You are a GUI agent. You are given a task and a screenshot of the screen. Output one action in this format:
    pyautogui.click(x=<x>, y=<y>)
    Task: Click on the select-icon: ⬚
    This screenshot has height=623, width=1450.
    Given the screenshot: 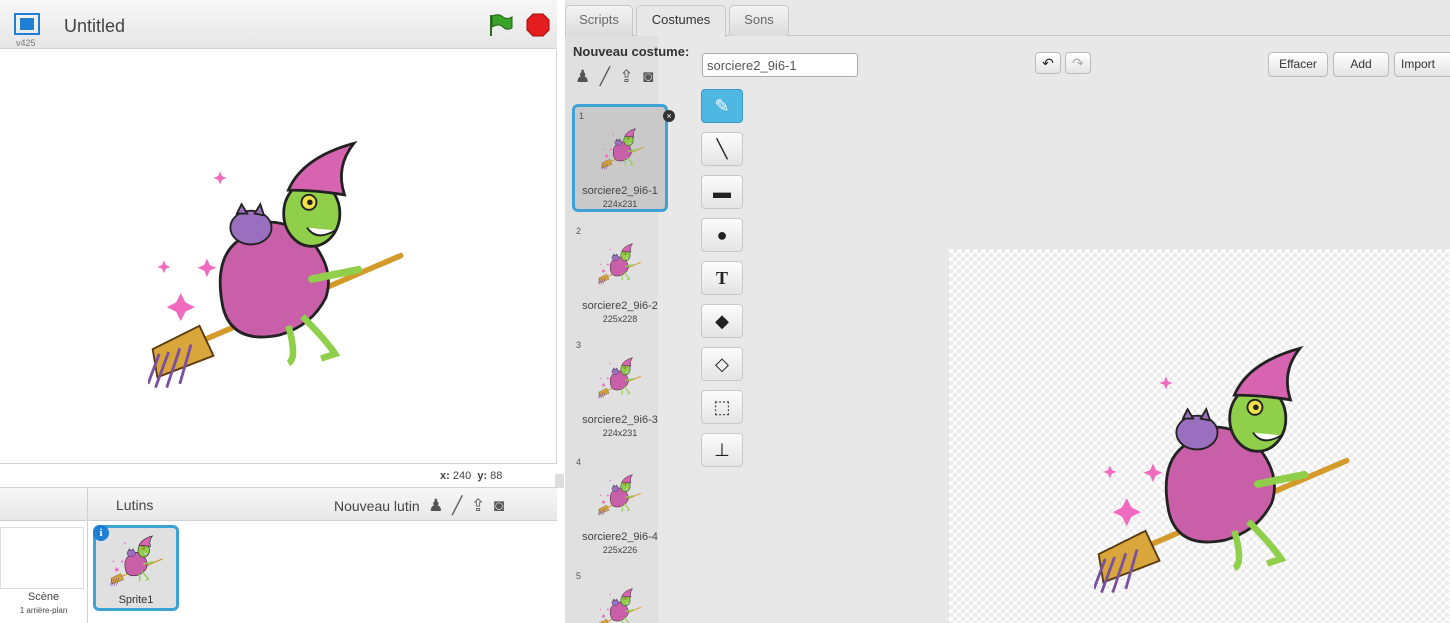 What is the action you would take?
    pyautogui.click(x=722, y=407)
    